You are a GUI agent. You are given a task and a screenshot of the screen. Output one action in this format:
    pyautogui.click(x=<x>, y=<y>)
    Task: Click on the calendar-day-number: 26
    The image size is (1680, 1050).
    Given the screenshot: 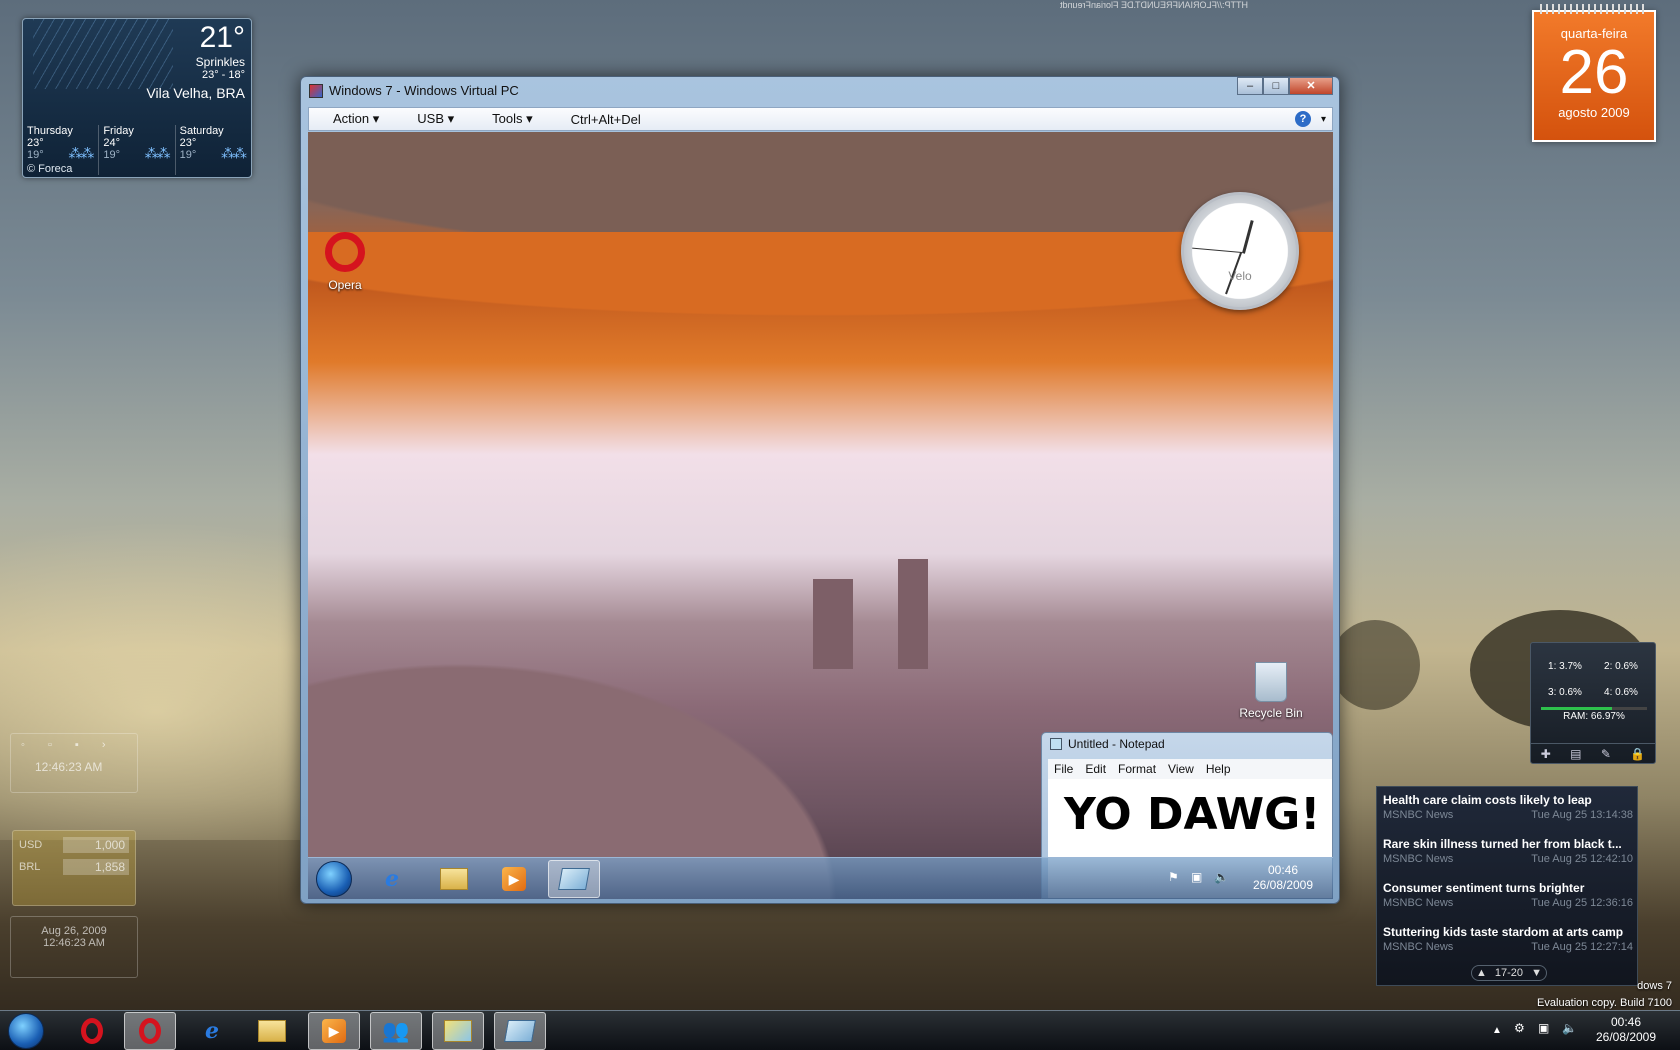 What is the action you would take?
    pyautogui.click(x=1594, y=72)
    